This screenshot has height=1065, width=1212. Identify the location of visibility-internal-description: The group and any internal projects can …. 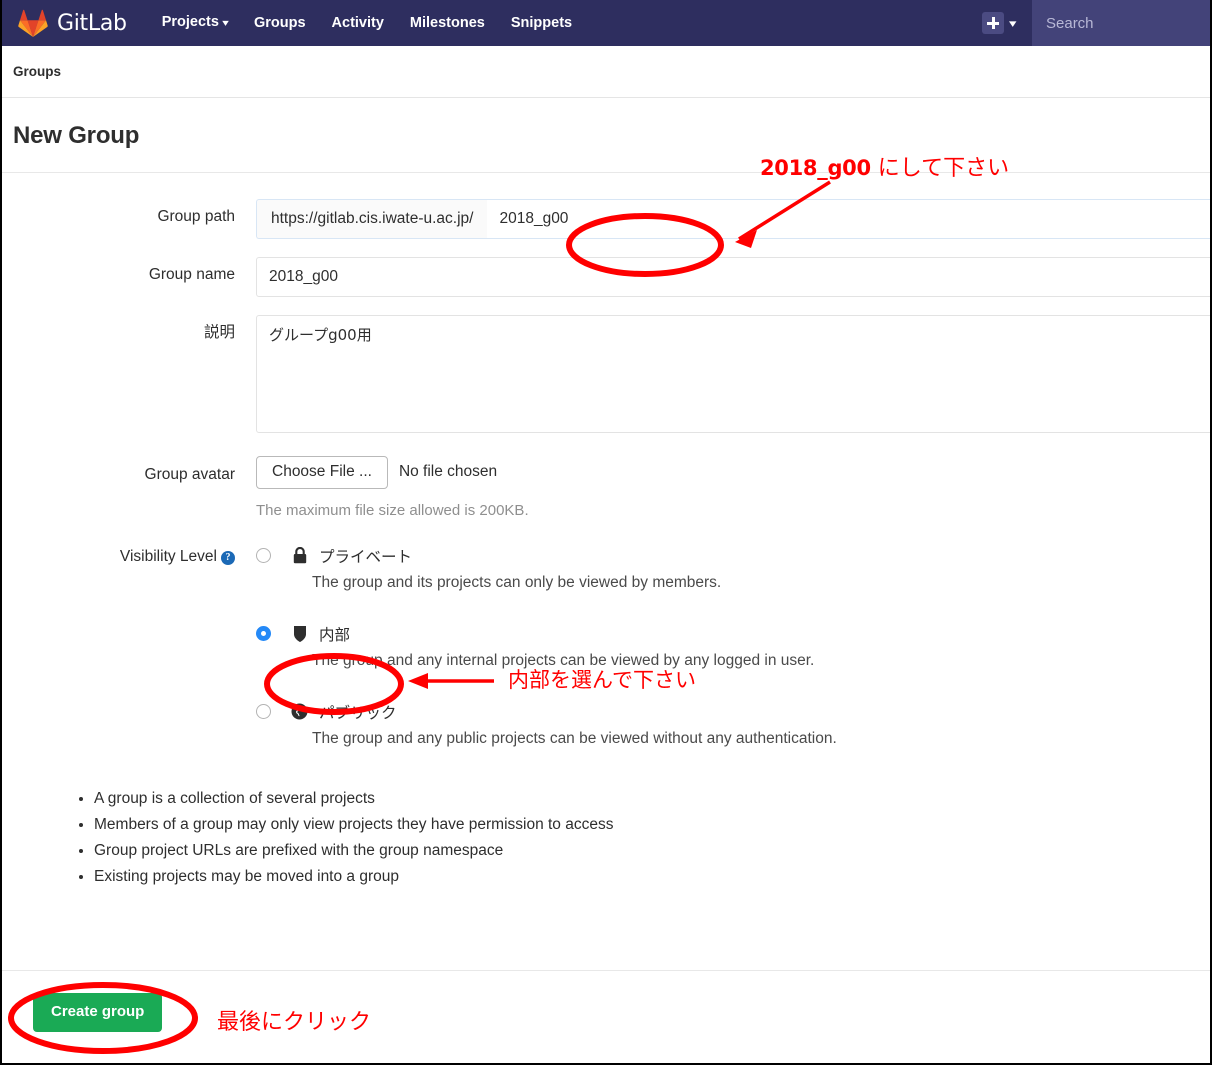
(563, 660).